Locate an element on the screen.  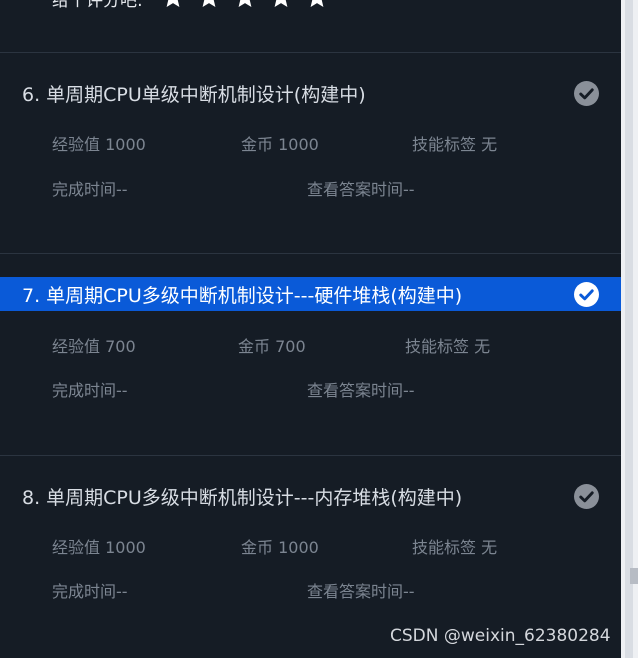
task-title: 8. 单周期CPU多级中断机制设计---内存堆栈(构建中) is located at coordinates (242, 497).